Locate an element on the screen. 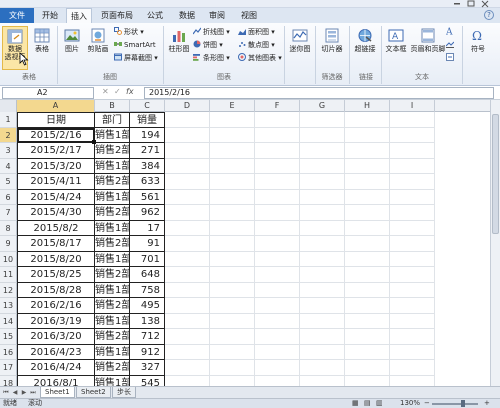  slicer-button: 切片器 is located at coordinates (332, 48).